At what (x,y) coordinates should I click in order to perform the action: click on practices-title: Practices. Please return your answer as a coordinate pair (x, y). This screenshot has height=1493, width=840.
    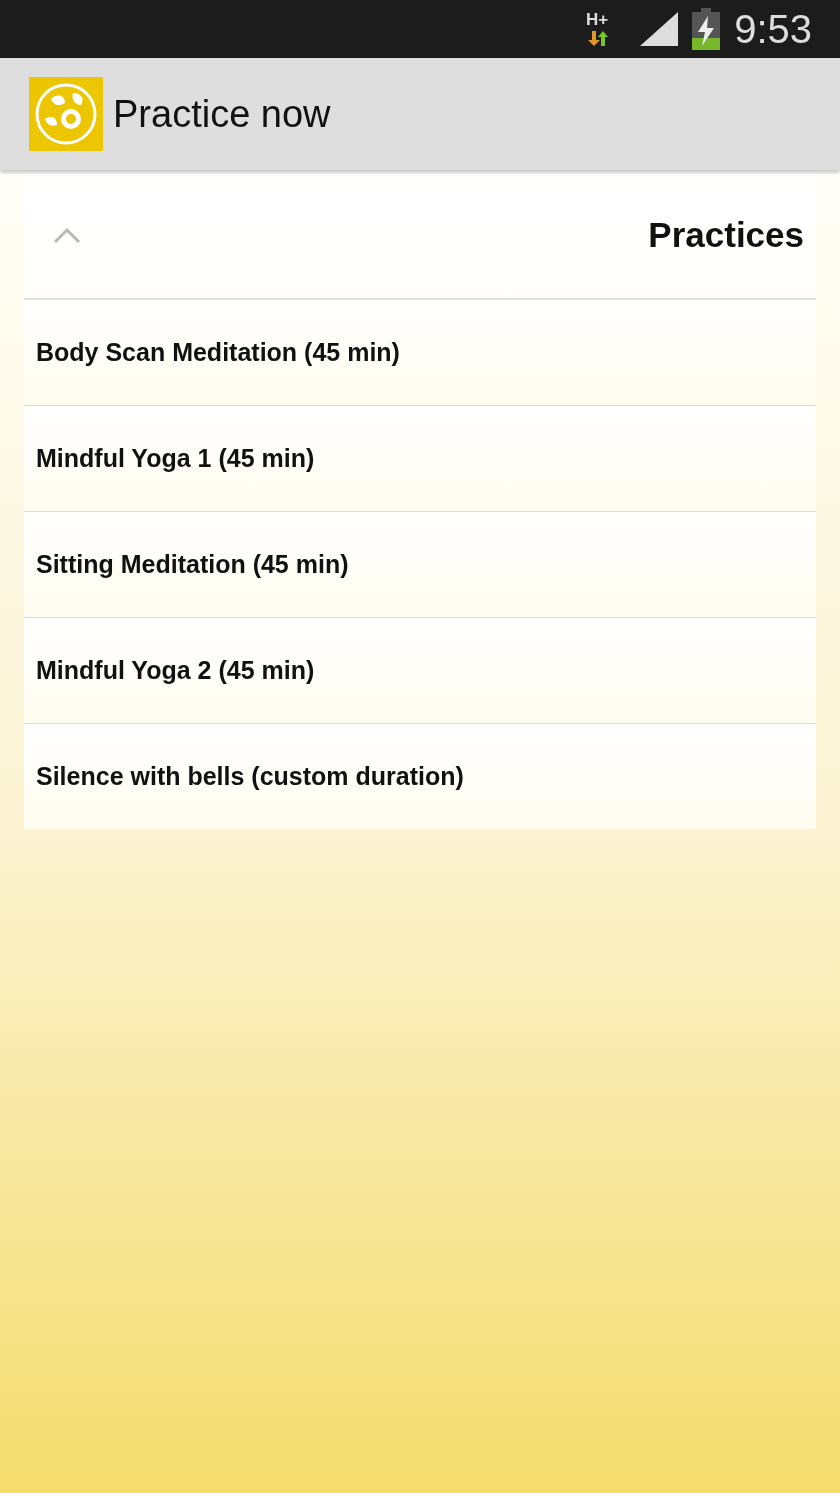
    Looking at the image, I should click on (726, 235).